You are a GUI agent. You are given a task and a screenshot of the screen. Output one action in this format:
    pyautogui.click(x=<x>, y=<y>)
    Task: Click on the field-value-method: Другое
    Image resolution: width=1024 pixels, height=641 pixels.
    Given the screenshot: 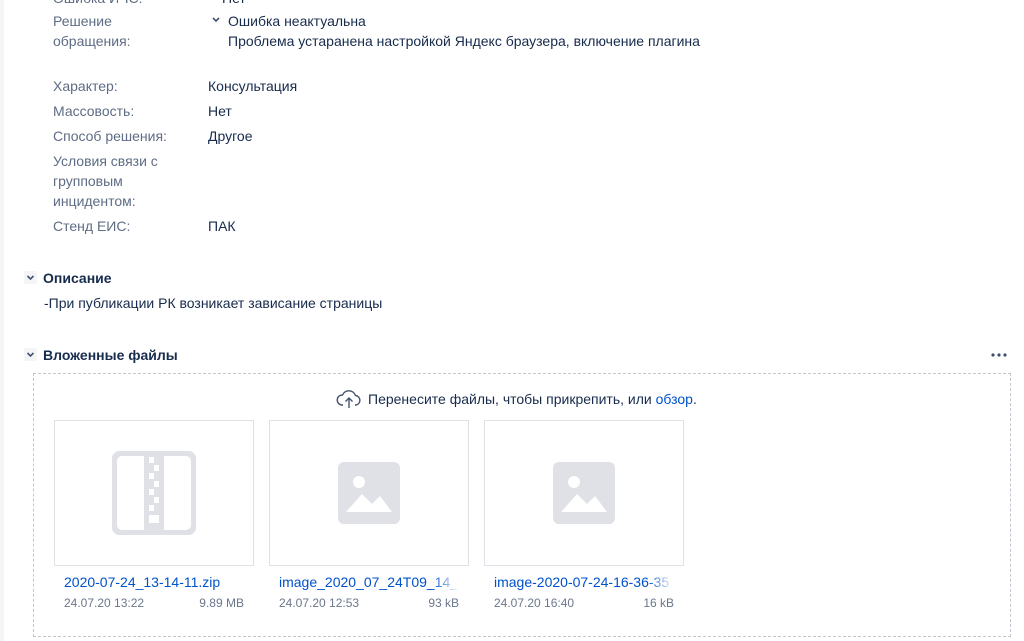 What is the action you would take?
    pyautogui.click(x=230, y=136)
    